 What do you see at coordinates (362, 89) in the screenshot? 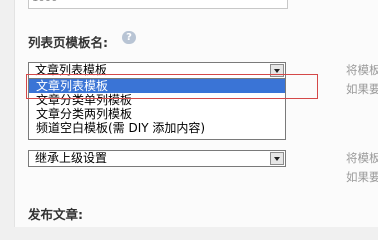
I see `list-template-hint-line2: 如果要` at bounding box center [362, 89].